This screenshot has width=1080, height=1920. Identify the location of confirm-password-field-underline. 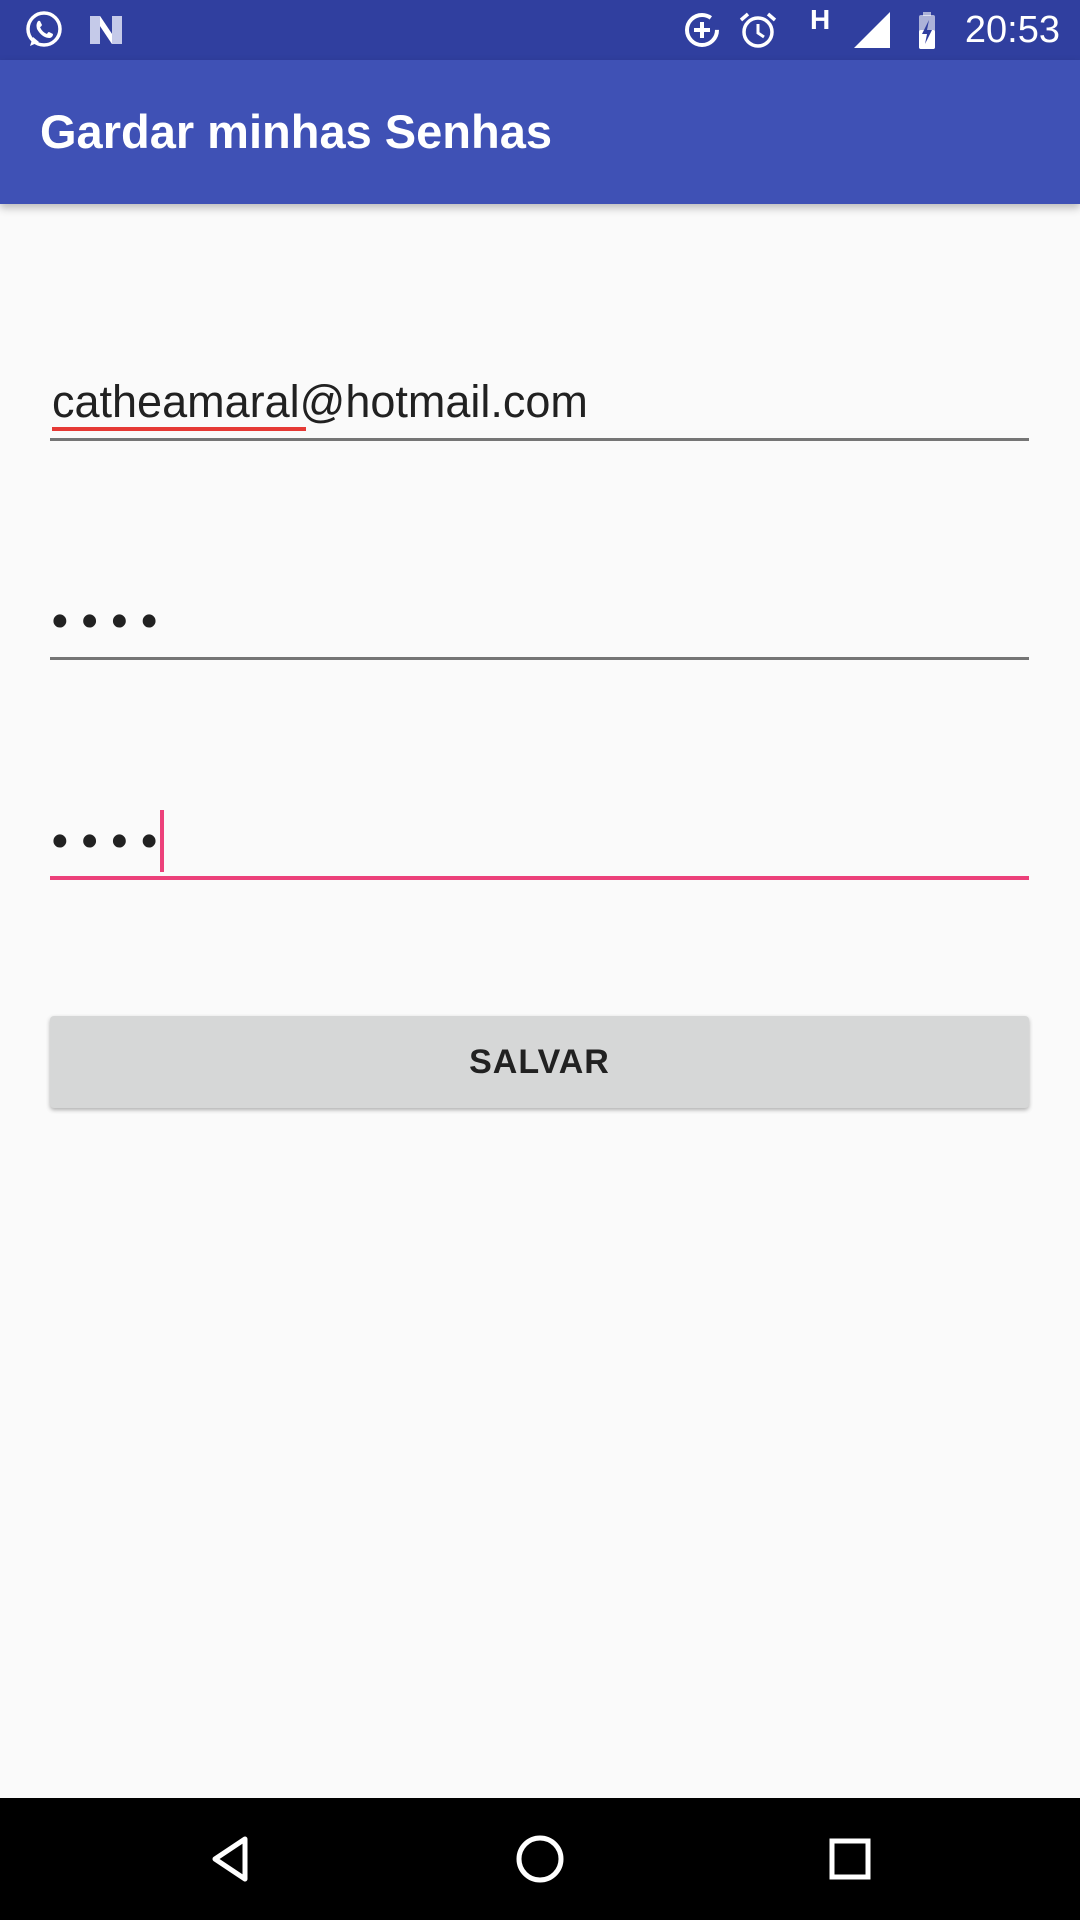
(539, 878).